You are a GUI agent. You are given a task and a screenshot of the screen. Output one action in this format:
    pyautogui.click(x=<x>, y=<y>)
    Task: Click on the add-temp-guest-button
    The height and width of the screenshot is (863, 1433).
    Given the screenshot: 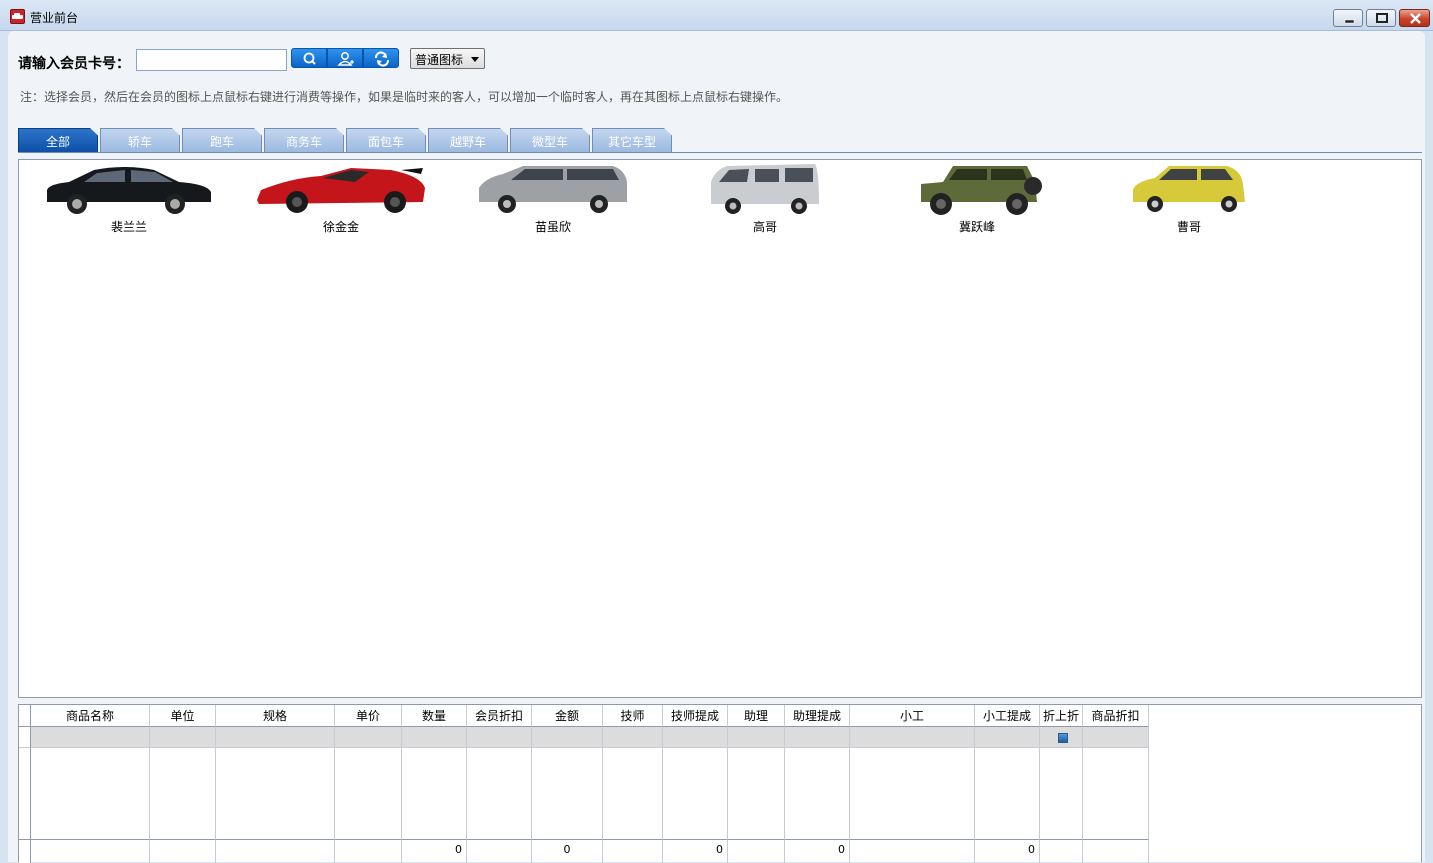 What is the action you would take?
    pyautogui.click(x=345, y=58)
    